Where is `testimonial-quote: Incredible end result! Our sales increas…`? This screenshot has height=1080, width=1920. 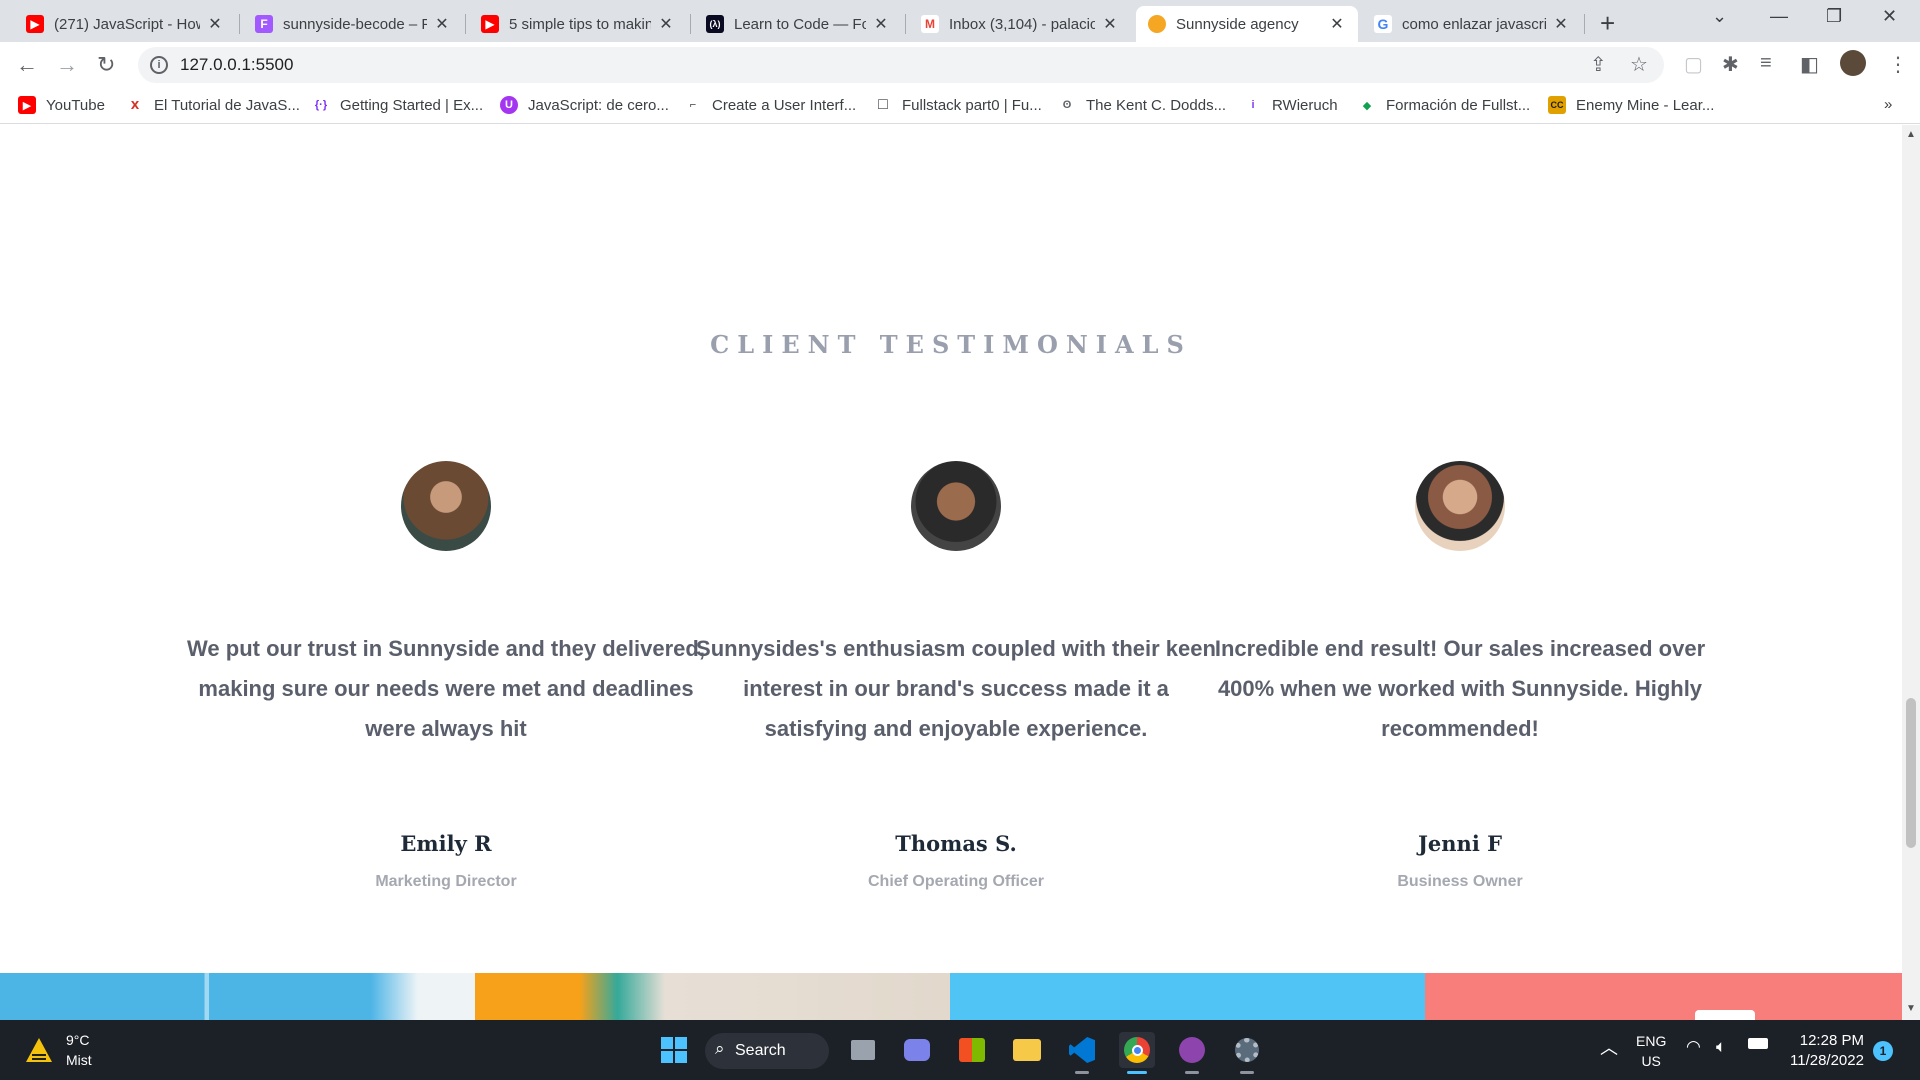
testimonial-quote: Incredible end result! Our sales increas… is located at coordinates (1460, 688).